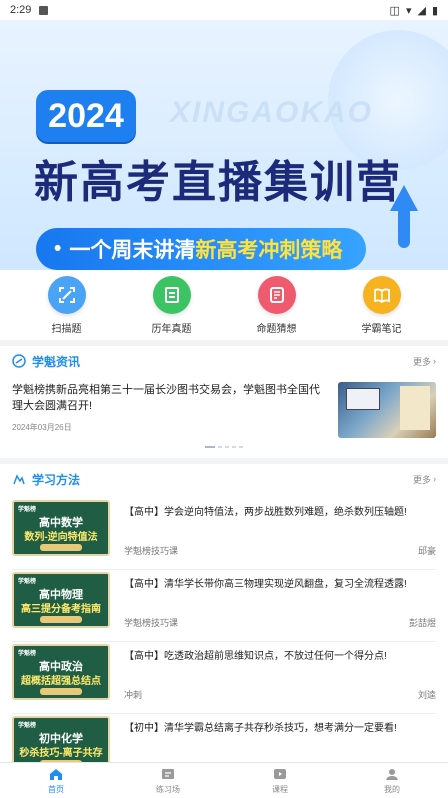 This screenshot has height=798, width=448. Describe the element at coordinates (168, 780) in the screenshot. I see `tab-practice: 练习场` at that location.